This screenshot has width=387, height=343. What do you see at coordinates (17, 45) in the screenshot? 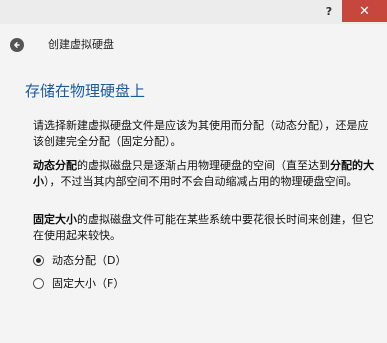
I see `back-arrow-icon` at bounding box center [17, 45].